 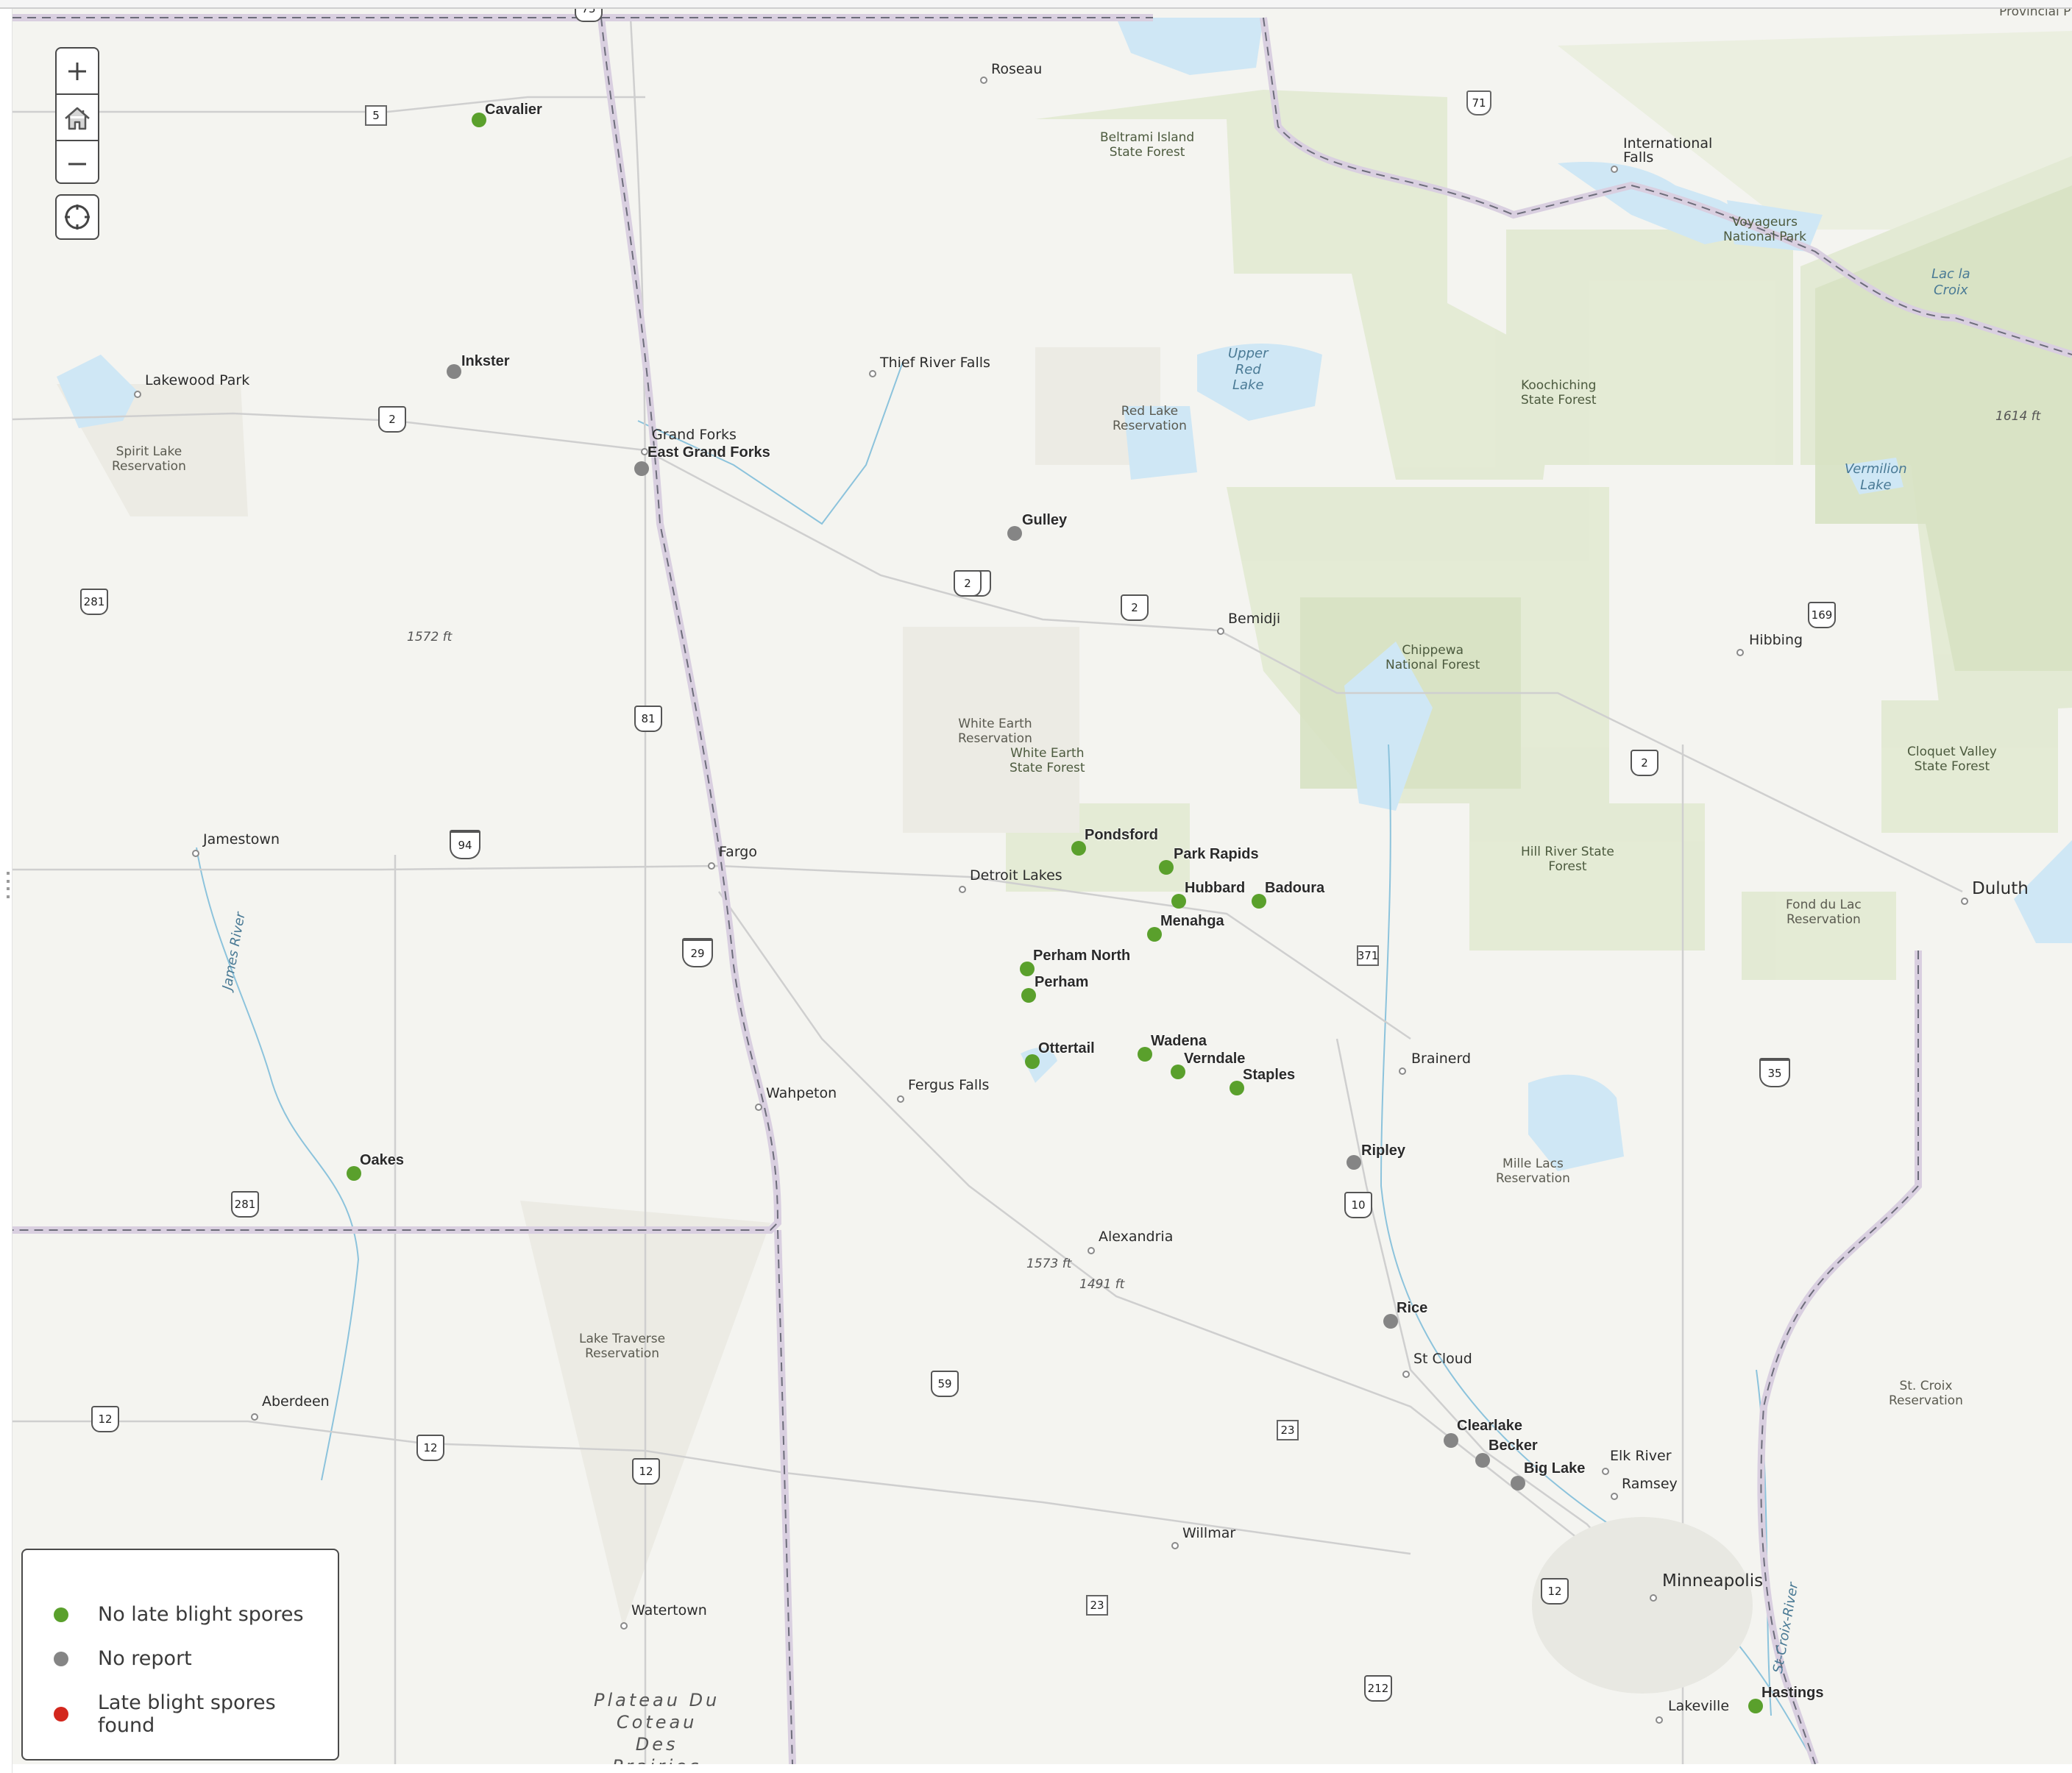 What do you see at coordinates (179, 1614) in the screenshot?
I see `legend-item-no-spores: No late blight spores` at bounding box center [179, 1614].